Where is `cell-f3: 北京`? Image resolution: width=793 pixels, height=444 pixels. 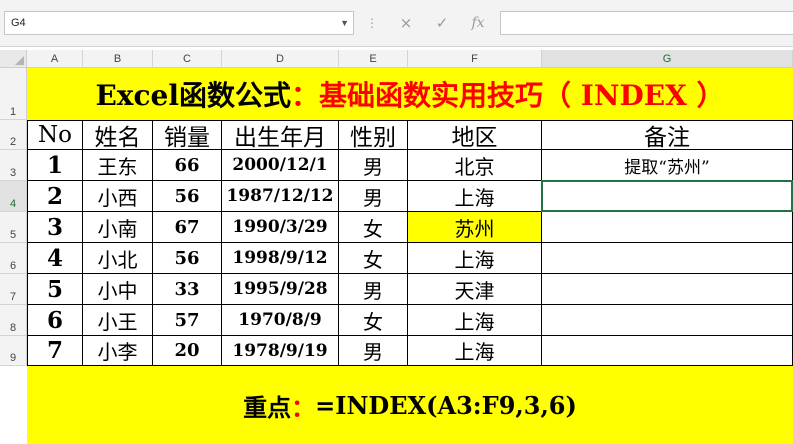
cell-f3: 北京 is located at coordinates (475, 165).